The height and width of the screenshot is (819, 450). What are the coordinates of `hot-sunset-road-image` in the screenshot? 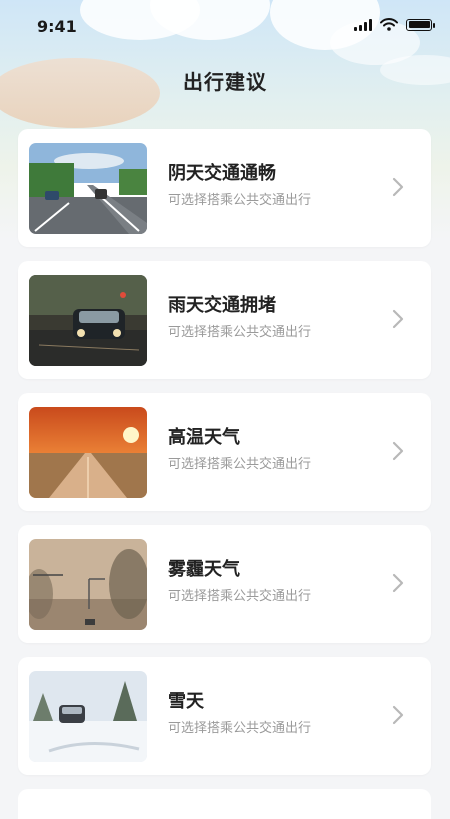 It's located at (88, 452).